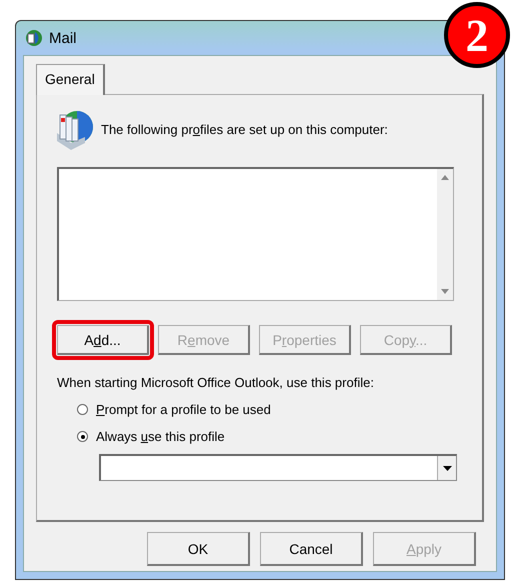 This screenshot has height=582, width=520. I want to click on tab: General, so click(70, 79).